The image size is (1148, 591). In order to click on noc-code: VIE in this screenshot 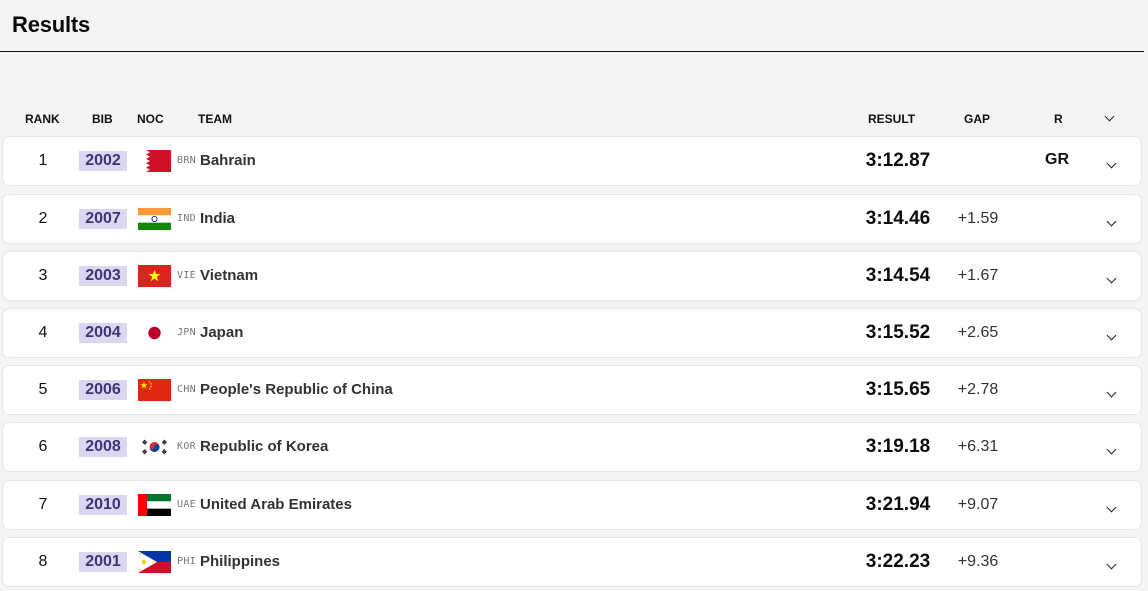, I will do `click(186, 275)`.